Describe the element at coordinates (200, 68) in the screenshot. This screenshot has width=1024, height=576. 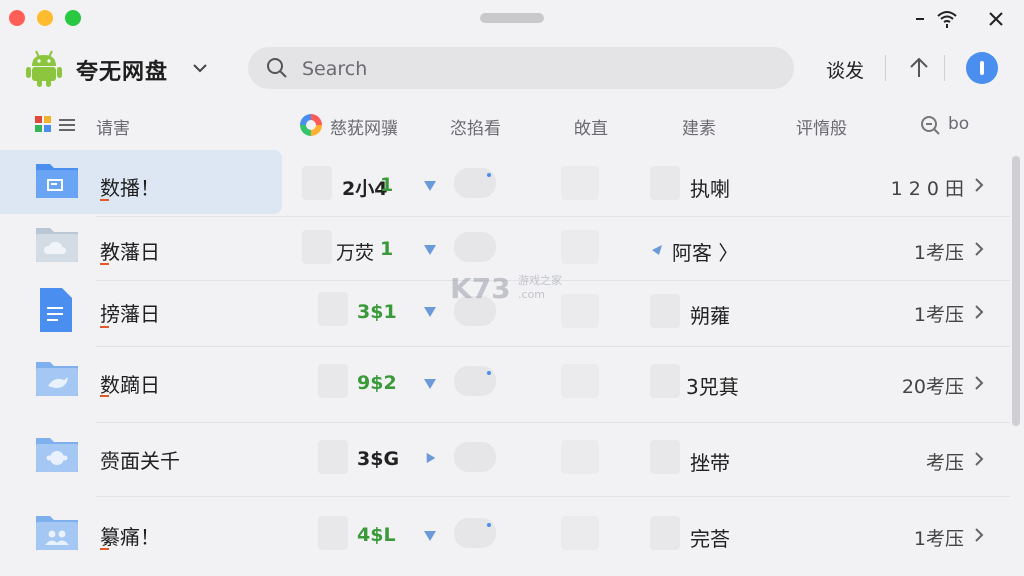
I see `chevron-down-icon` at that location.